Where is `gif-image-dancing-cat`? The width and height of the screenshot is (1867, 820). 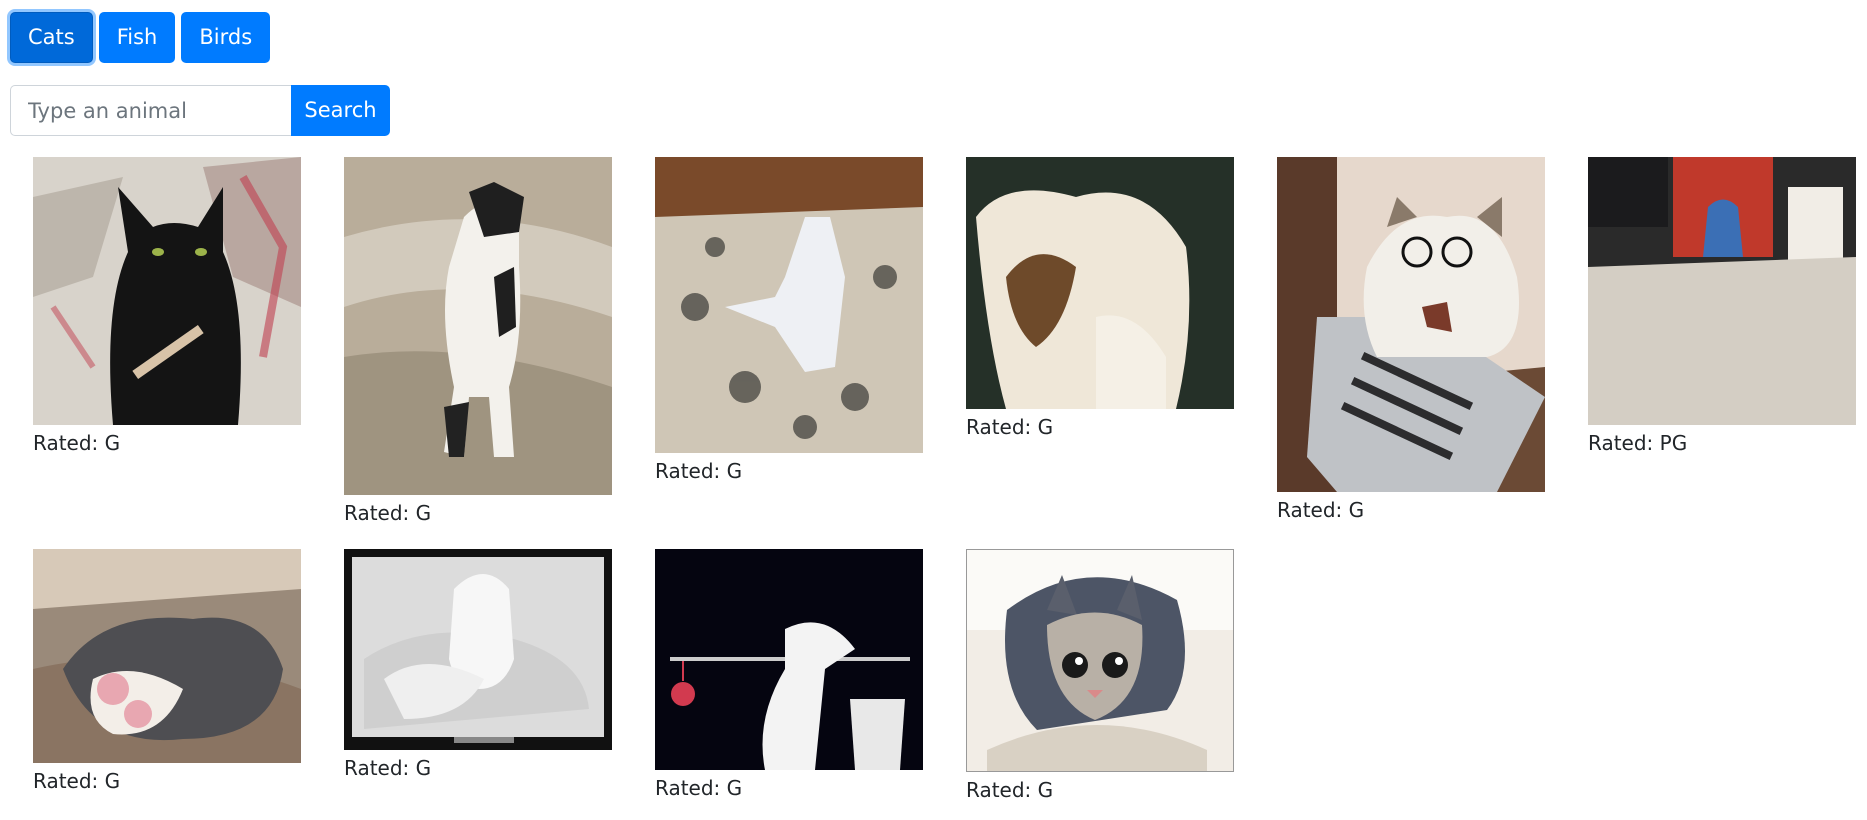 gif-image-dancing-cat is located at coordinates (789, 305).